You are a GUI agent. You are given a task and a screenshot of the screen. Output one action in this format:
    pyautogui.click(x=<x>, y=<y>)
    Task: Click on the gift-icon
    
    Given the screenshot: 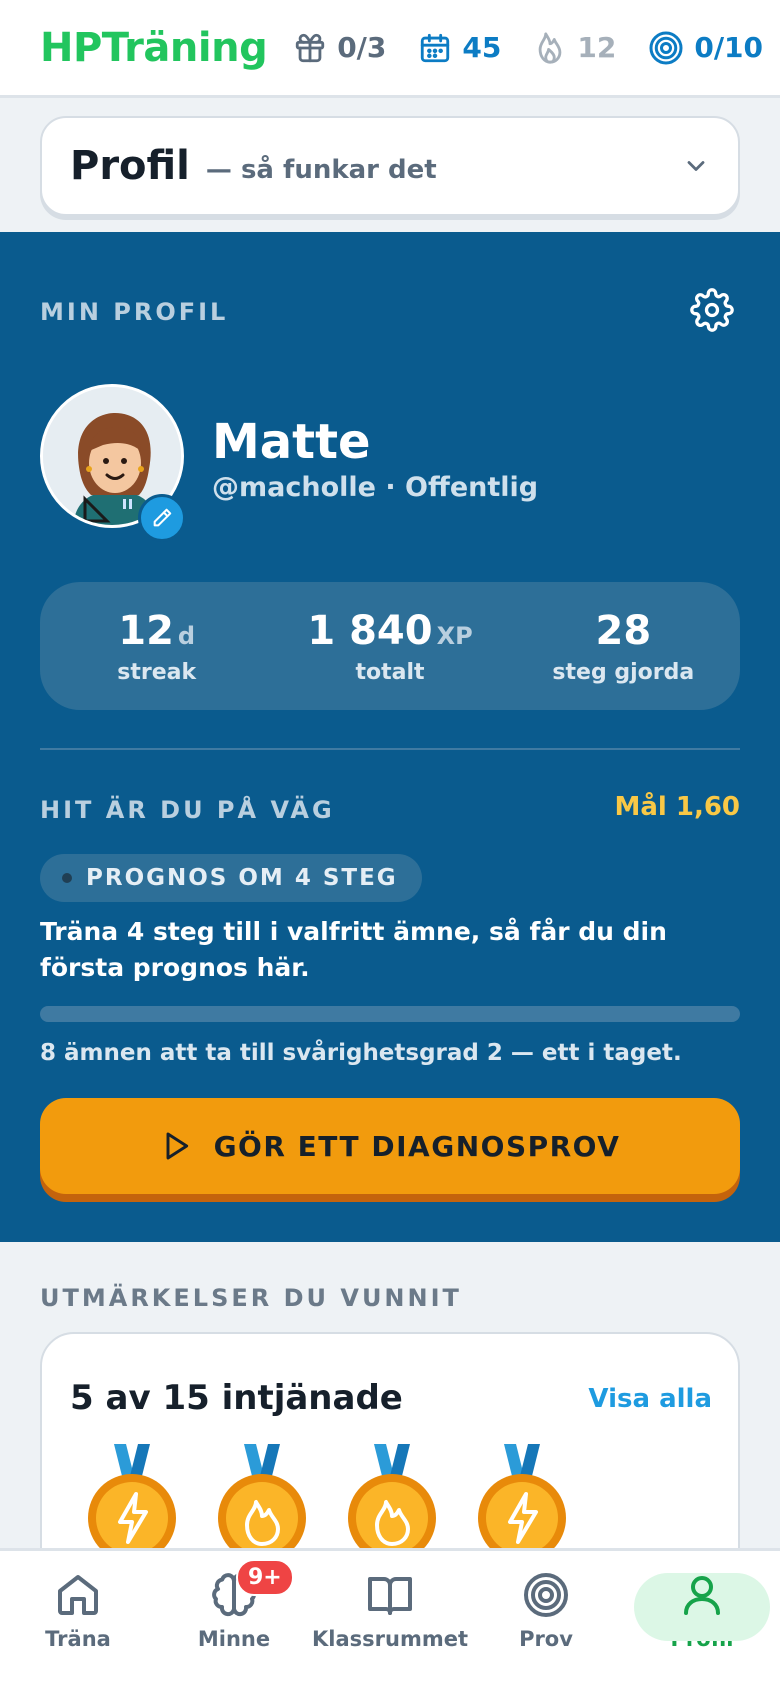 What is the action you would take?
    pyautogui.click(x=310, y=47)
    